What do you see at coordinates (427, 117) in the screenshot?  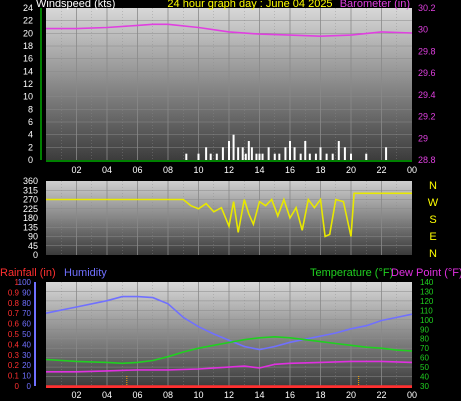 I see `barometer-tick-label: 29.2` at bounding box center [427, 117].